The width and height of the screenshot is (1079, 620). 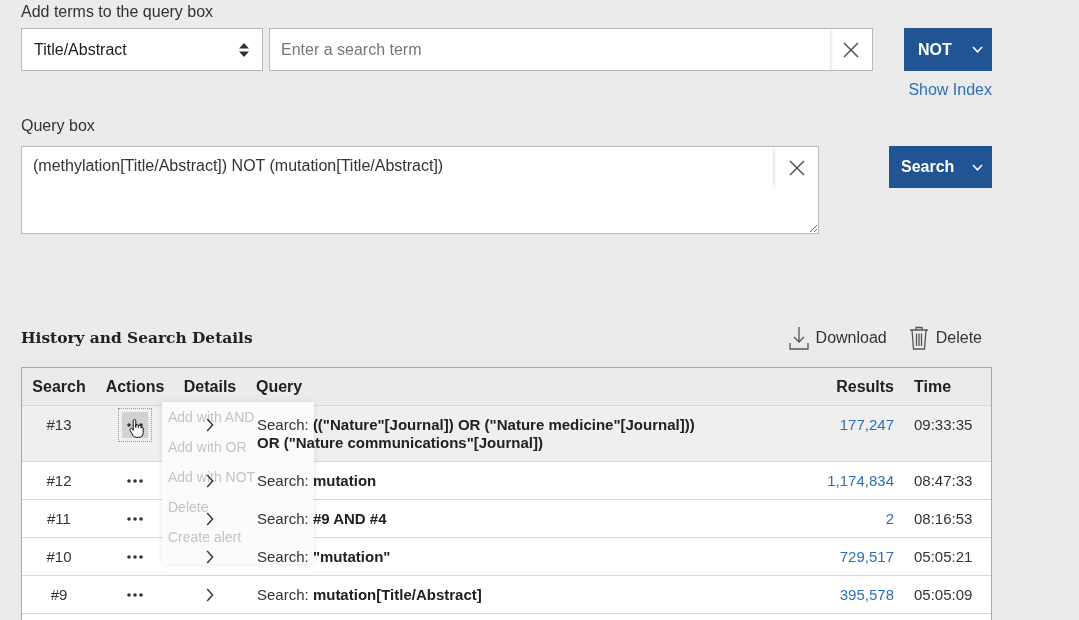 What do you see at coordinates (59, 595) in the screenshot?
I see `search-number: #9` at bounding box center [59, 595].